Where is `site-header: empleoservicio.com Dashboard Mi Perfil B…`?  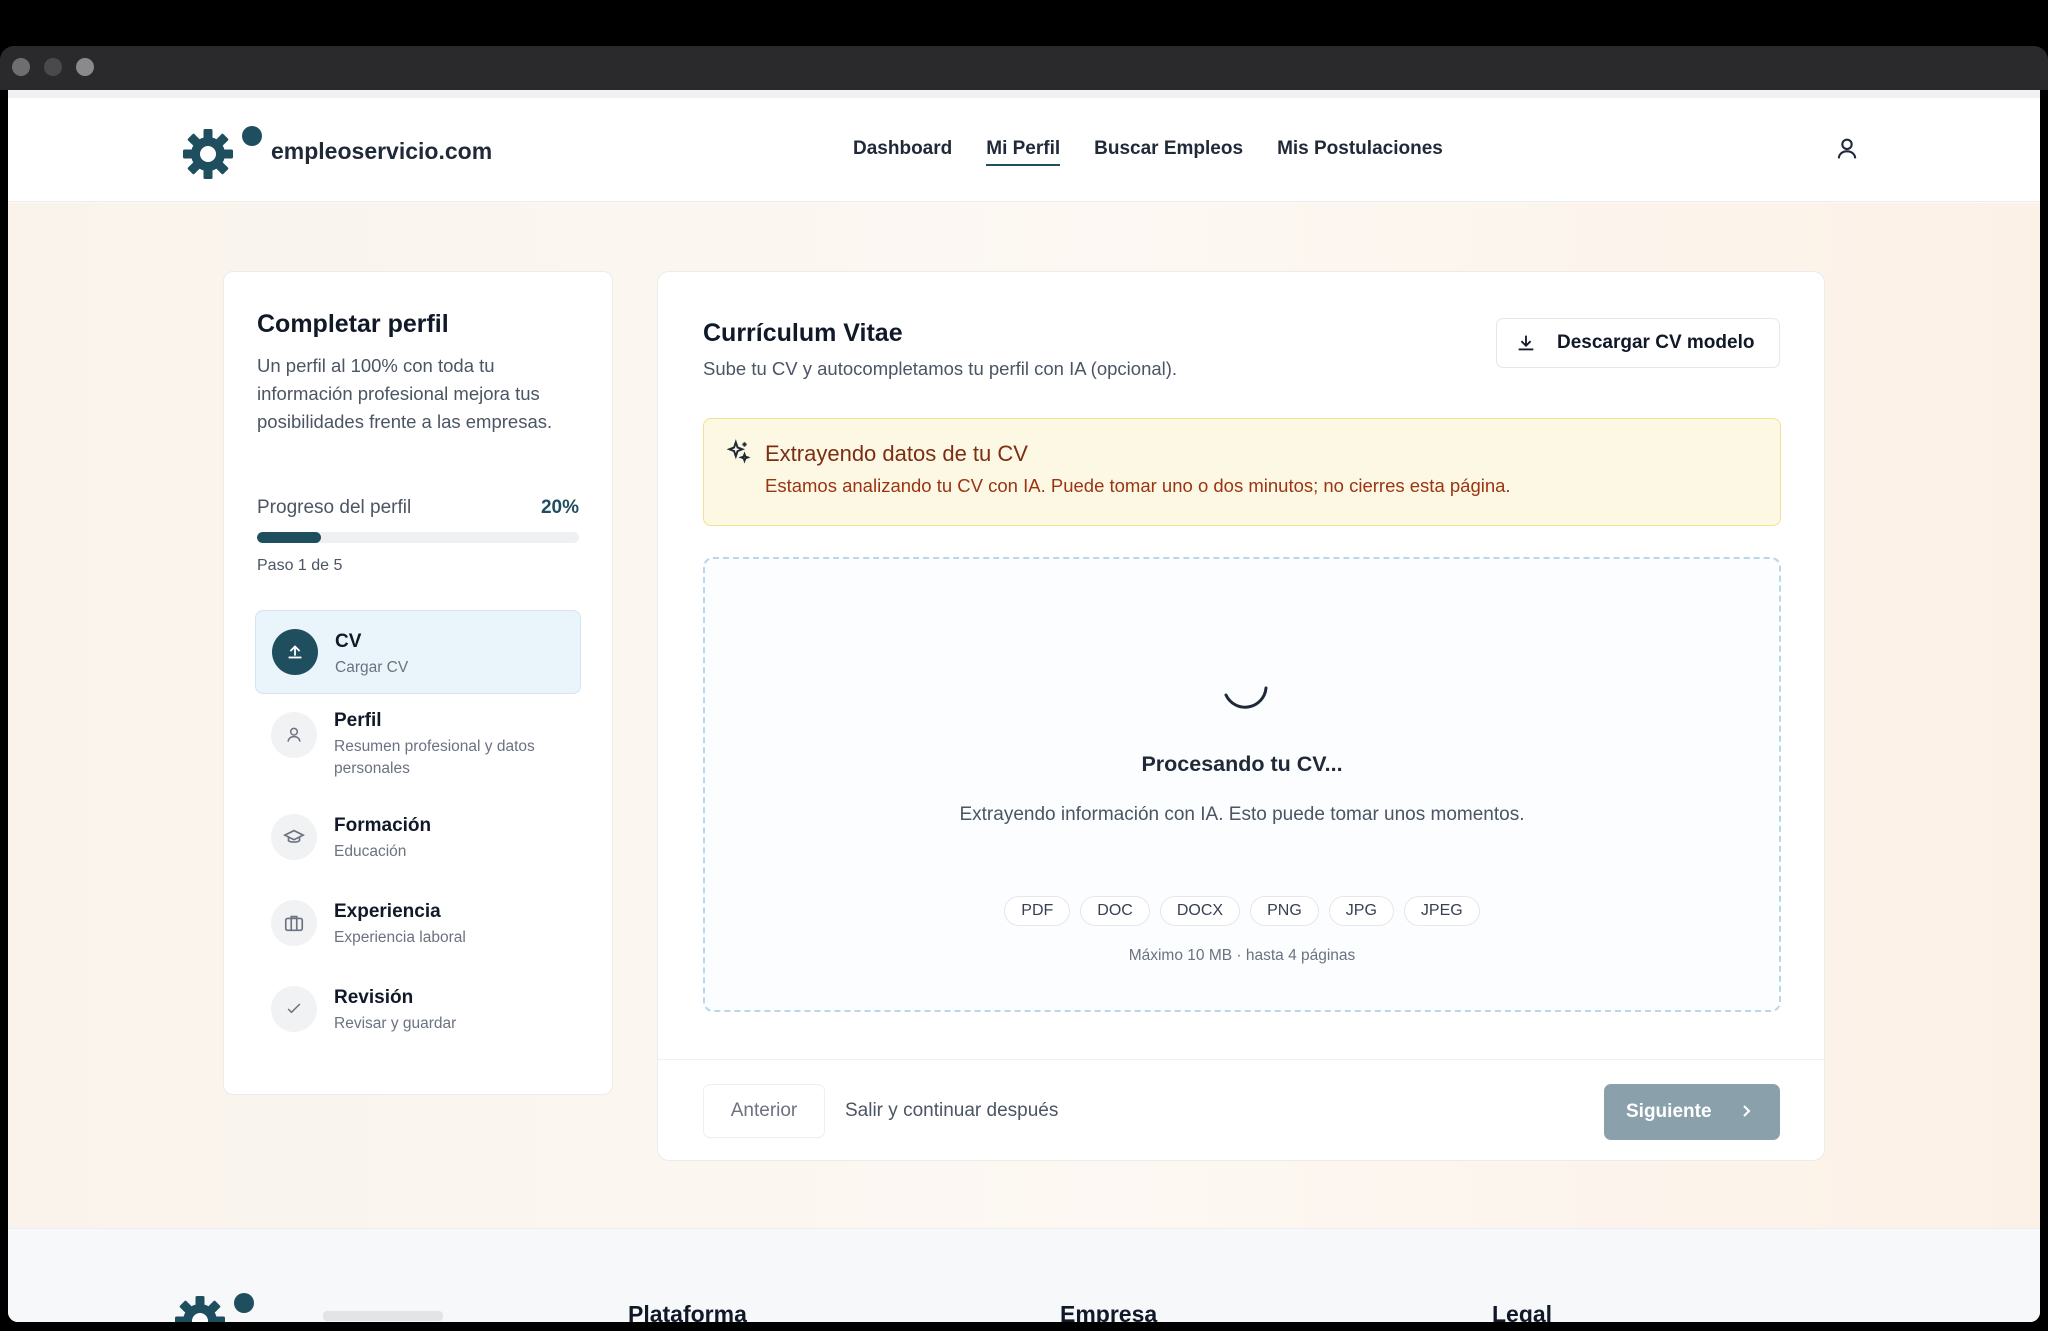
site-header: empleoservicio.com Dashboard Mi Perfil B… is located at coordinates (1024, 150).